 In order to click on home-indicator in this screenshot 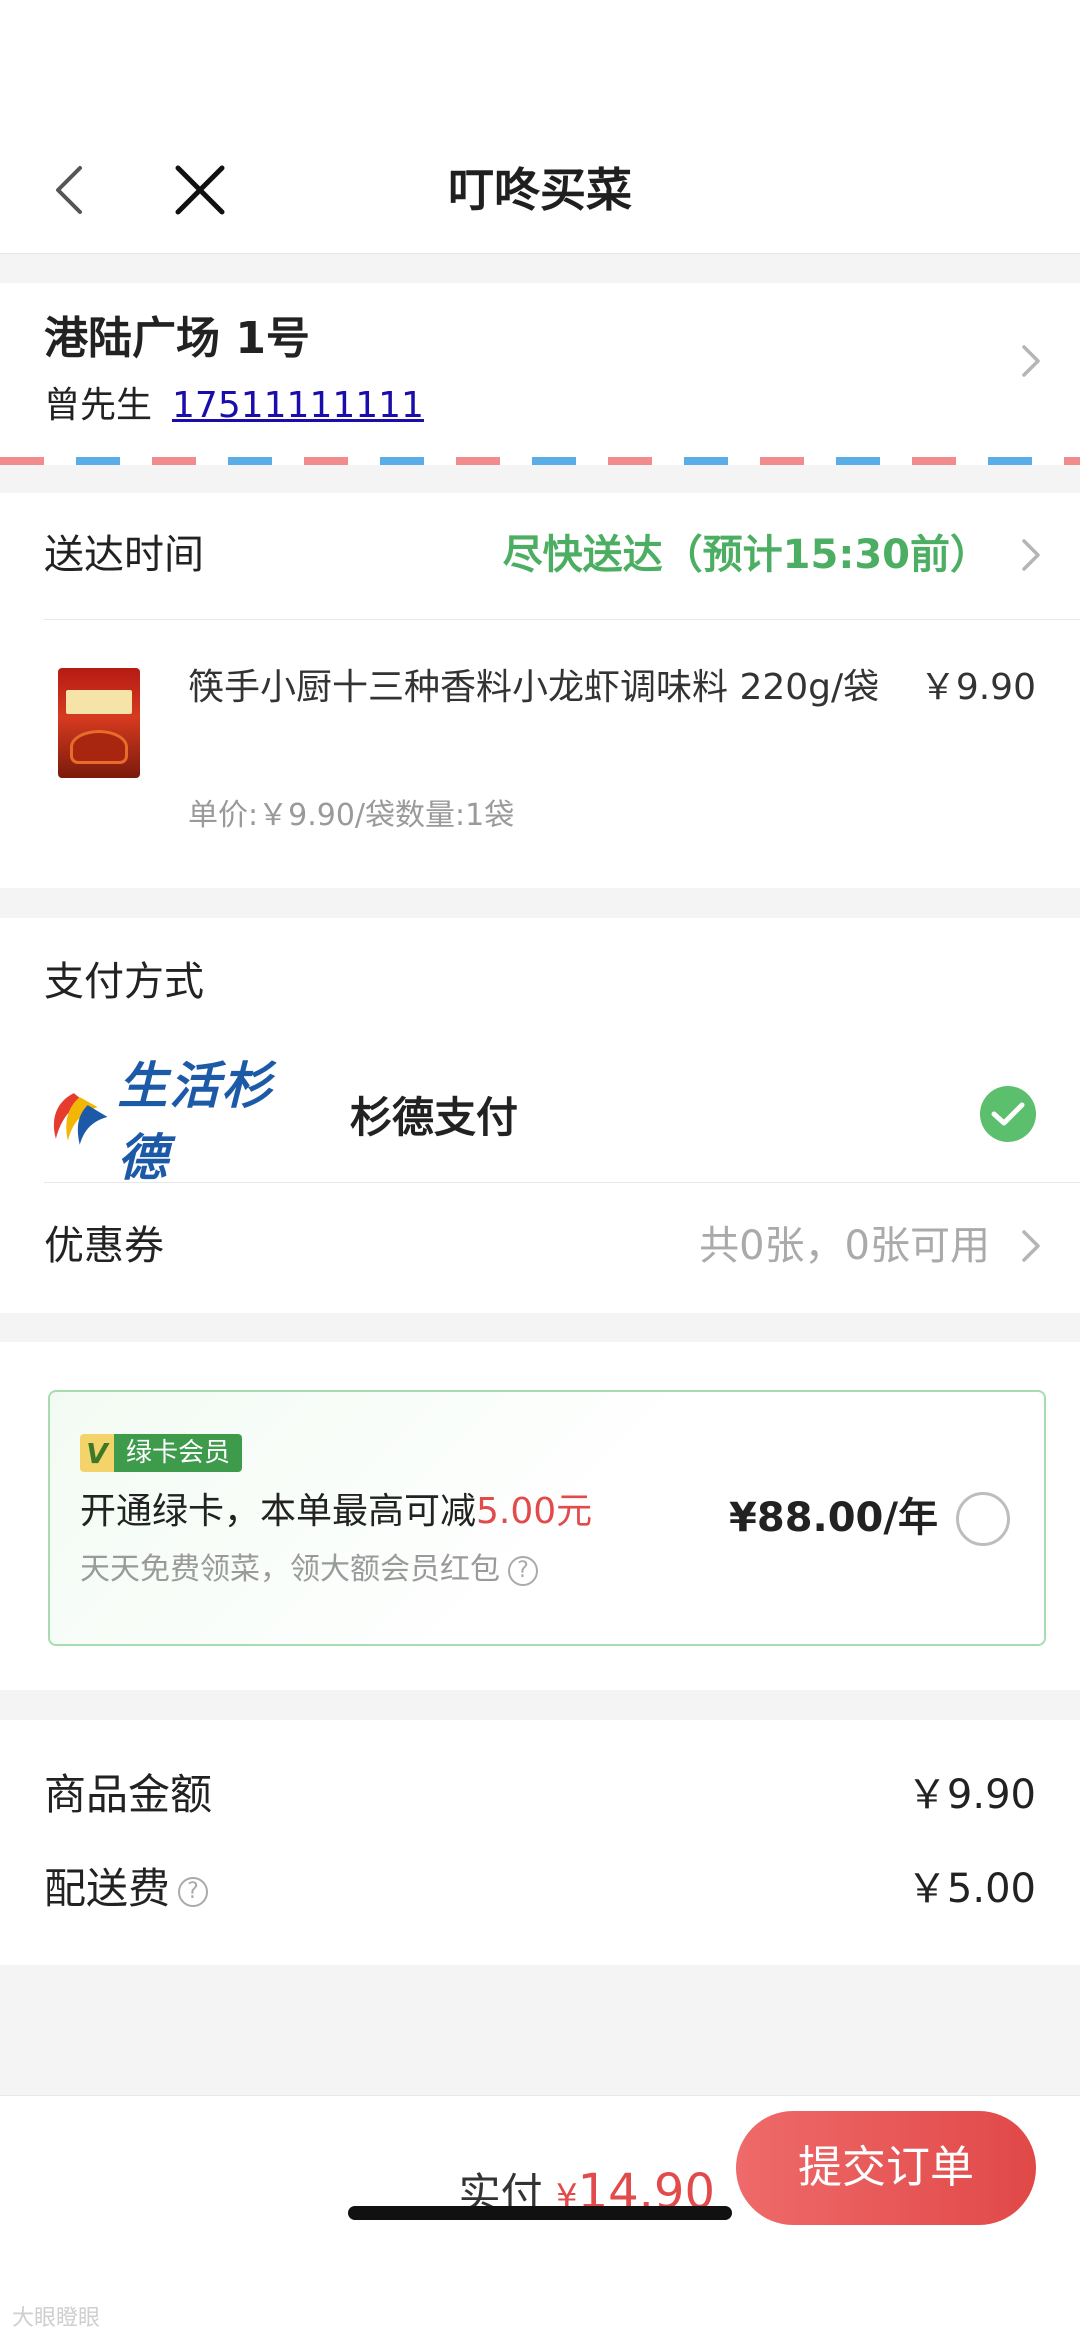, I will do `click(540, 2213)`.